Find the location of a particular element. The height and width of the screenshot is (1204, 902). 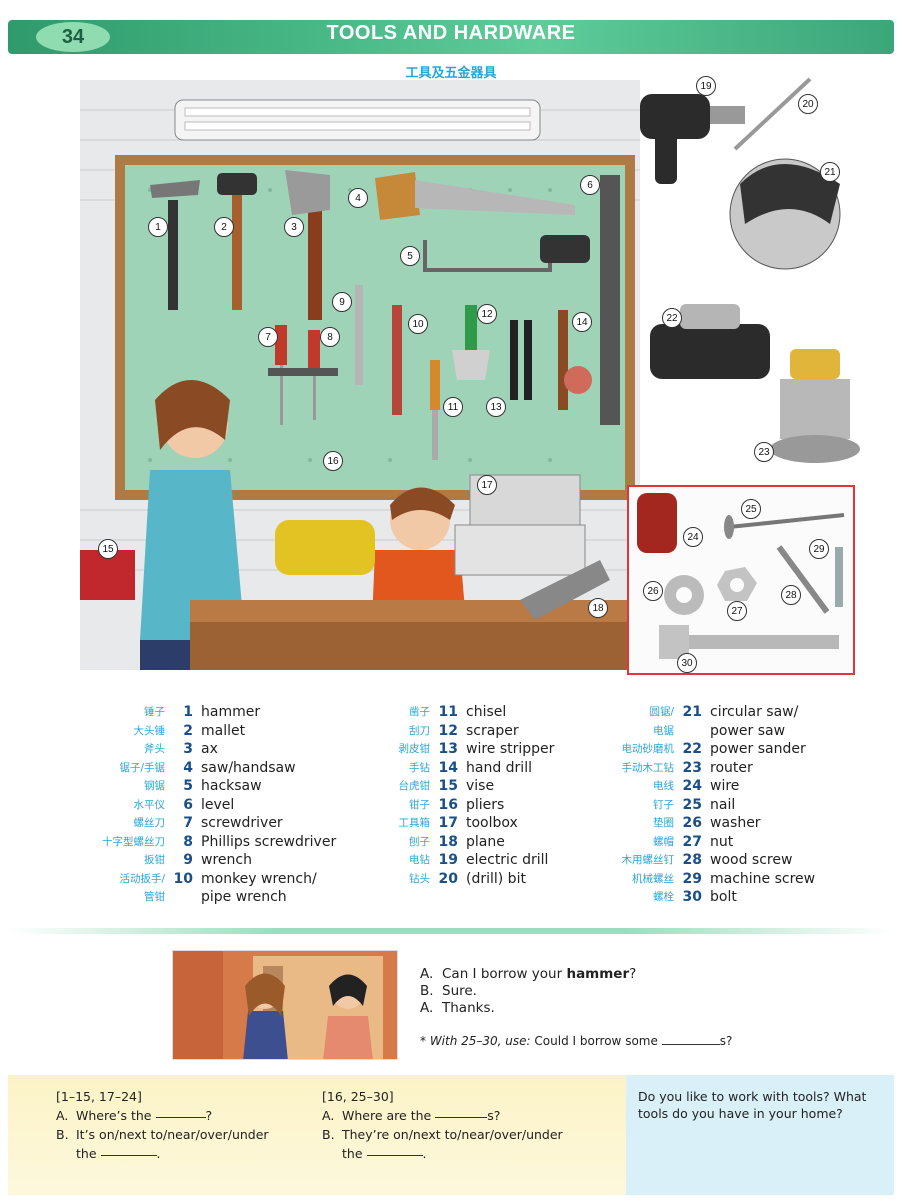

practice-end: . is located at coordinates (424, 1153).